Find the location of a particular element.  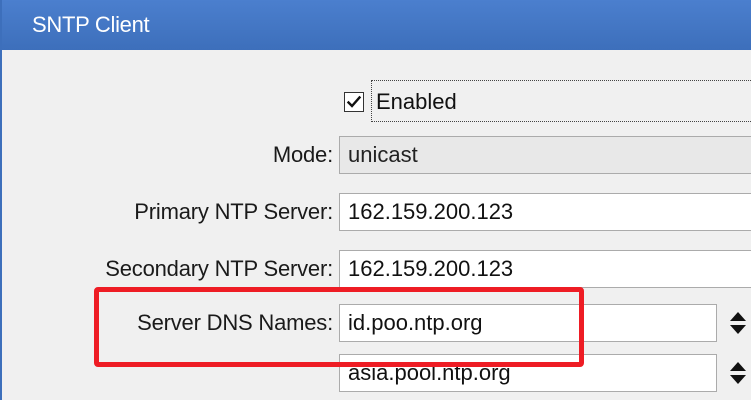

server-dns-name-input-2: asia.pool.ntp.org is located at coordinates (528, 373).